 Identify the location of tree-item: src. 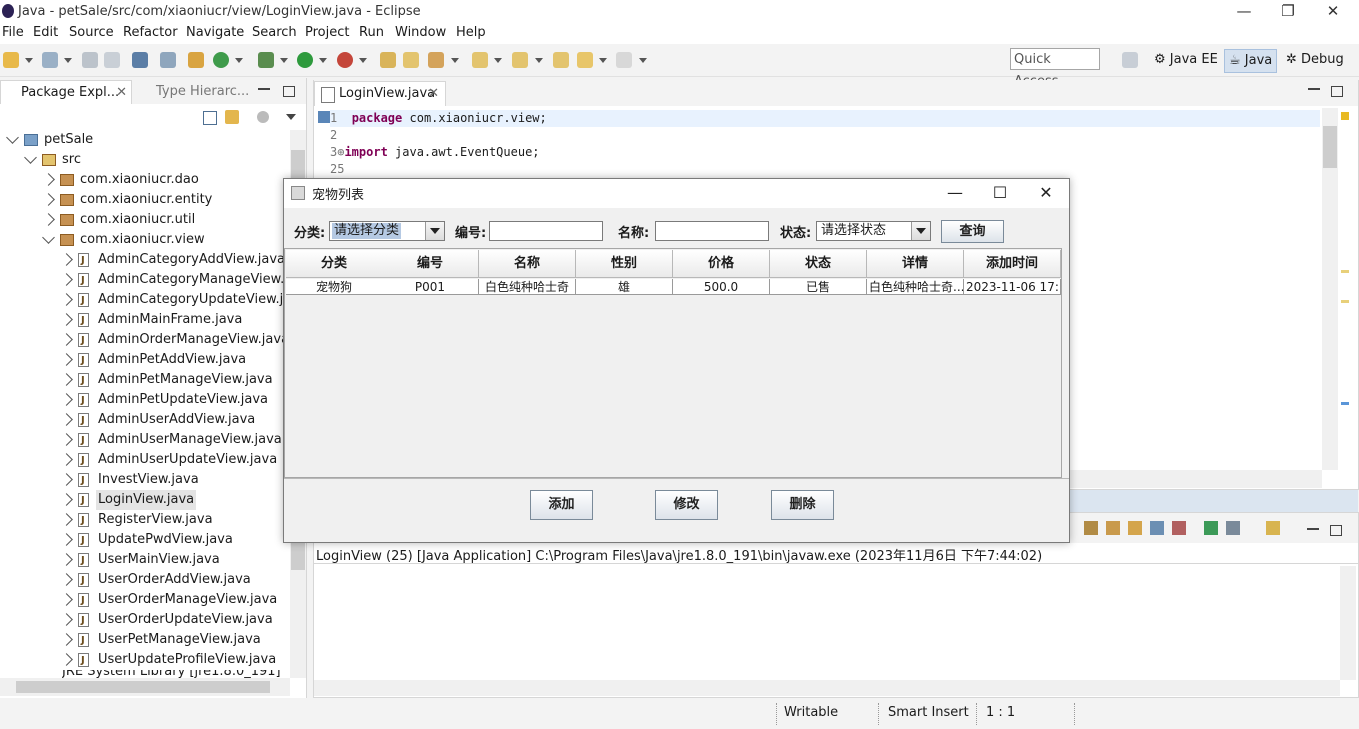
(145, 160).